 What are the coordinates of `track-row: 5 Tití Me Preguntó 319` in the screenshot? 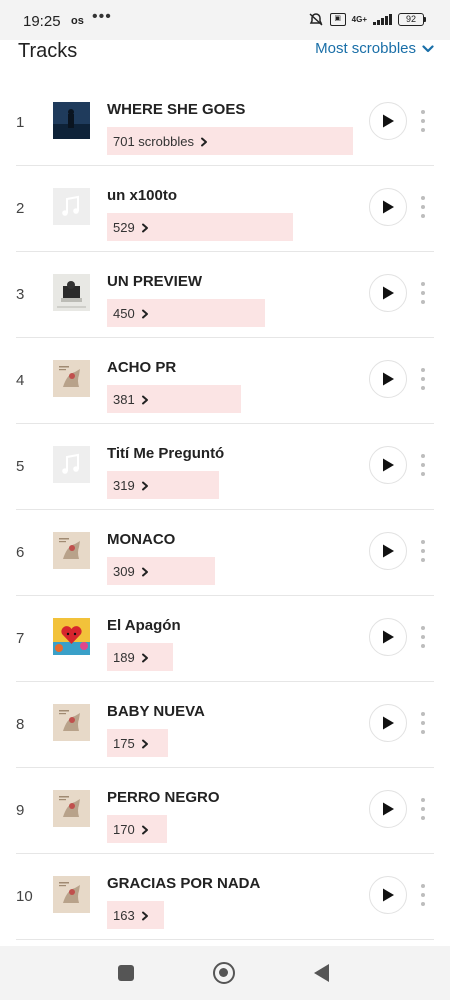 It's located at (225, 467).